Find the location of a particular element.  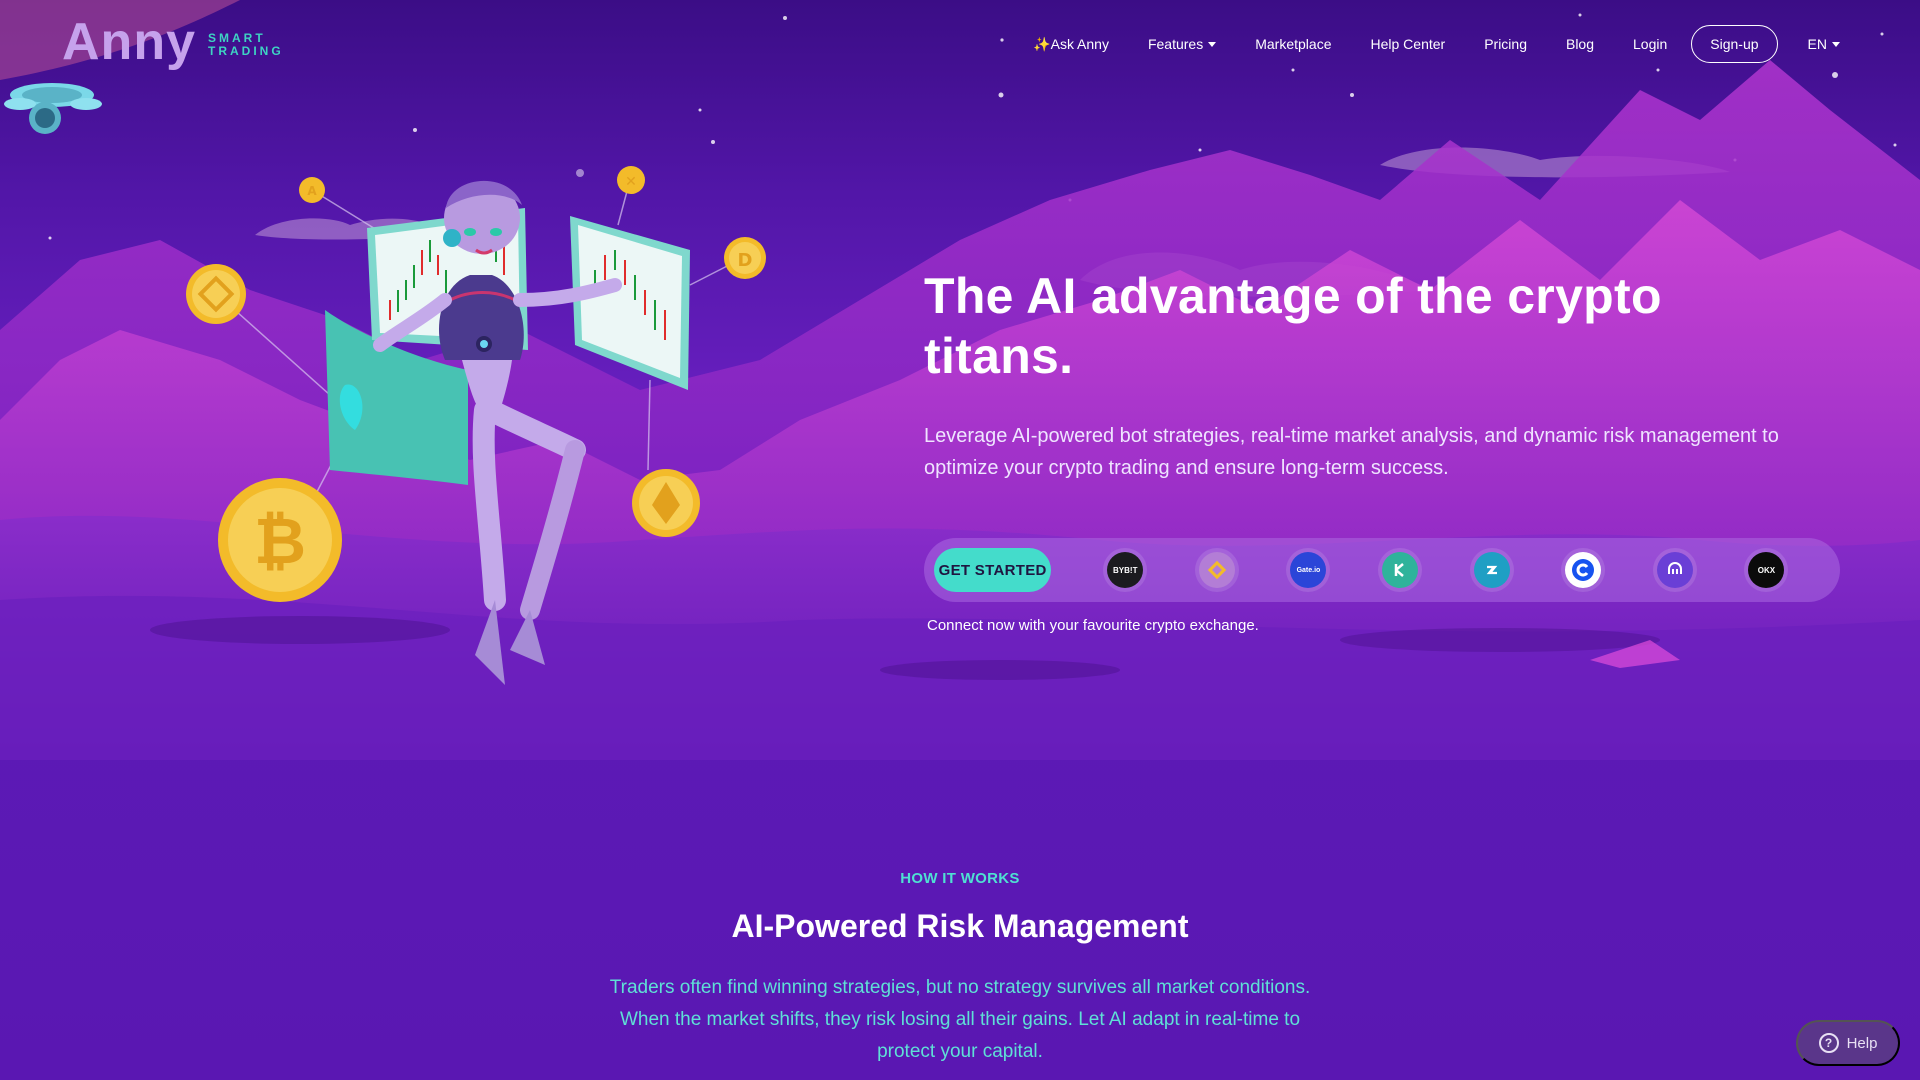

binance-icon is located at coordinates (1216, 570).